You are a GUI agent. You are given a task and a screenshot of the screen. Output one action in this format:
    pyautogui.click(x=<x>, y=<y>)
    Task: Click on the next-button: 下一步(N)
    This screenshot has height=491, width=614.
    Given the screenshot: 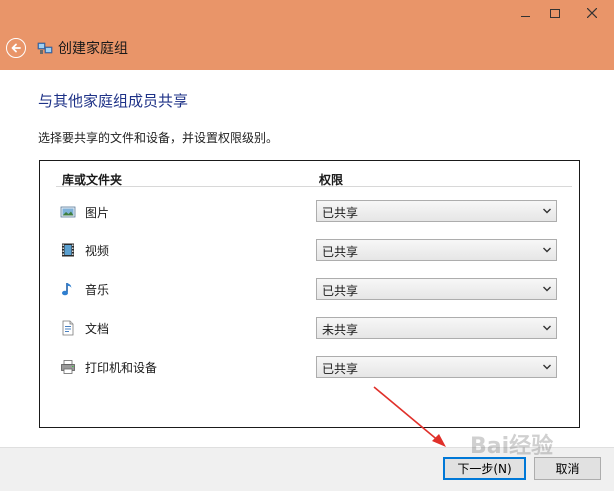 What is the action you would take?
    pyautogui.click(x=484, y=468)
    